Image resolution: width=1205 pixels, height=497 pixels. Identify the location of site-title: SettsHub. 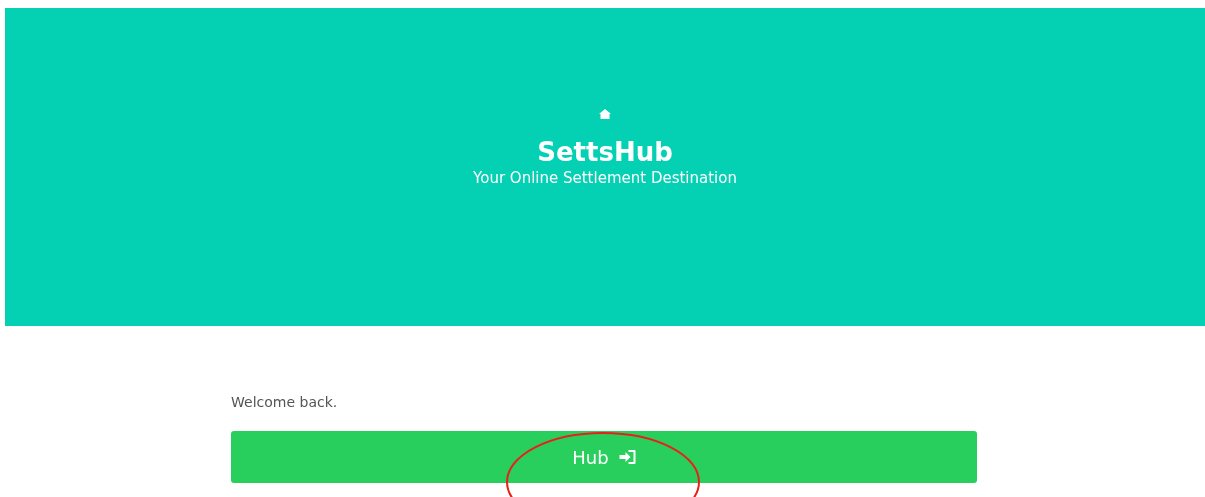
(605, 152).